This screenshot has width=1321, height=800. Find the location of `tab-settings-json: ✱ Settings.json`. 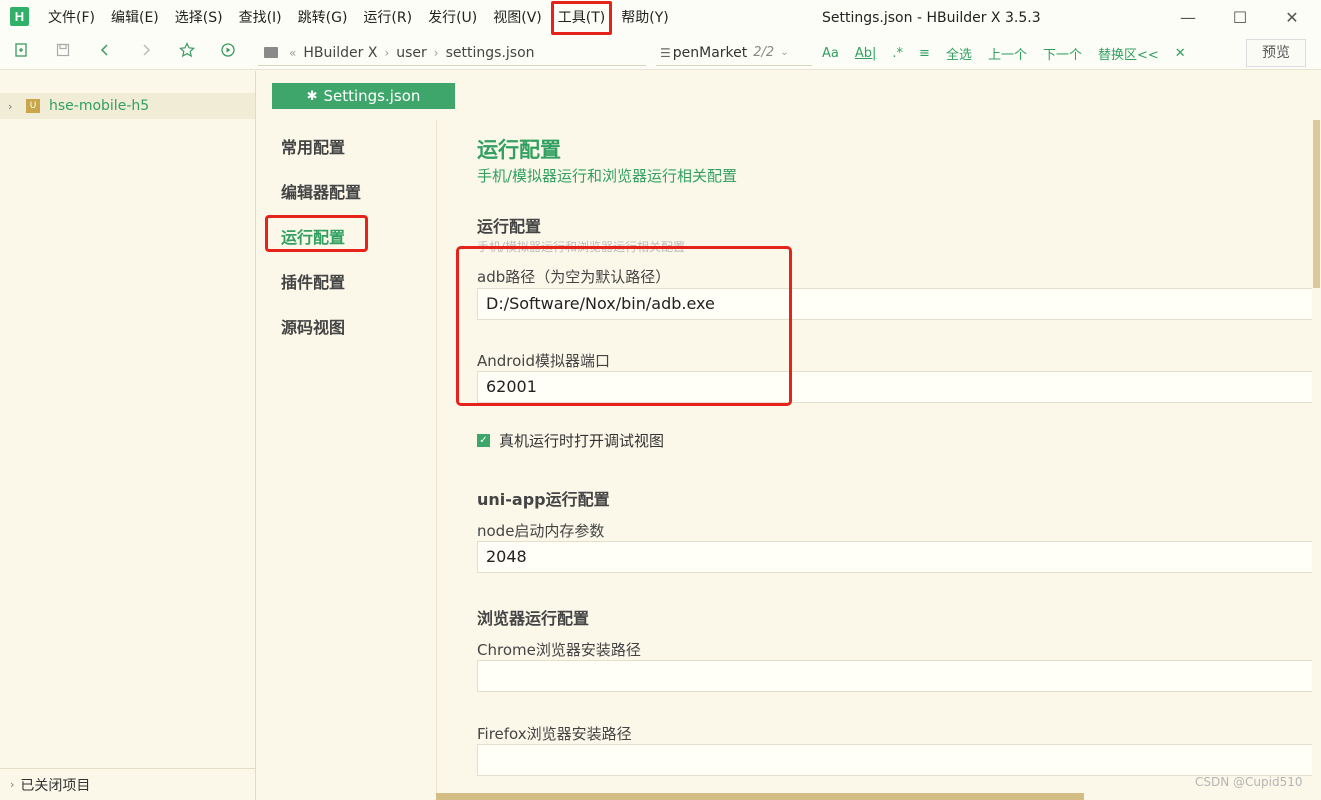

tab-settings-json: ✱ Settings.json is located at coordinates (363, 96).